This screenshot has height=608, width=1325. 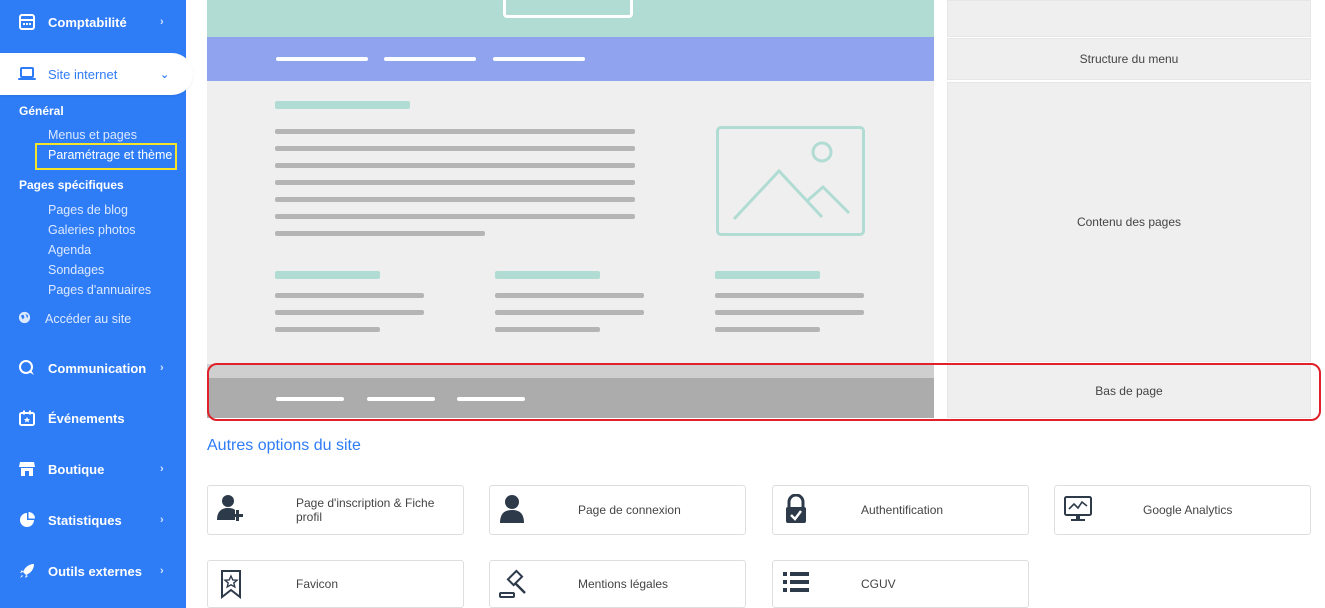 I want to click on chat-bubble-icon, so click(x=27, y=368).